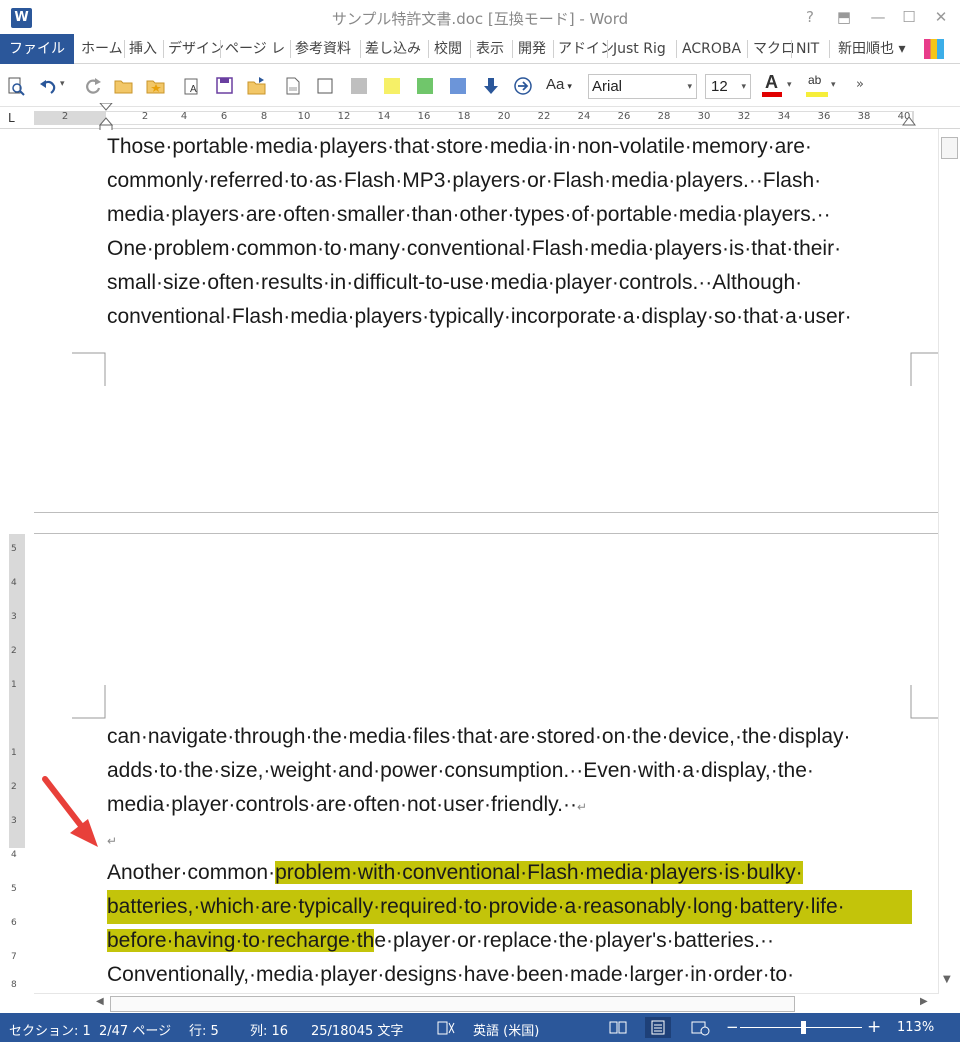 The image size is (960, 1042). I want to click on zoom-out-button: −, so click(732, 1027).